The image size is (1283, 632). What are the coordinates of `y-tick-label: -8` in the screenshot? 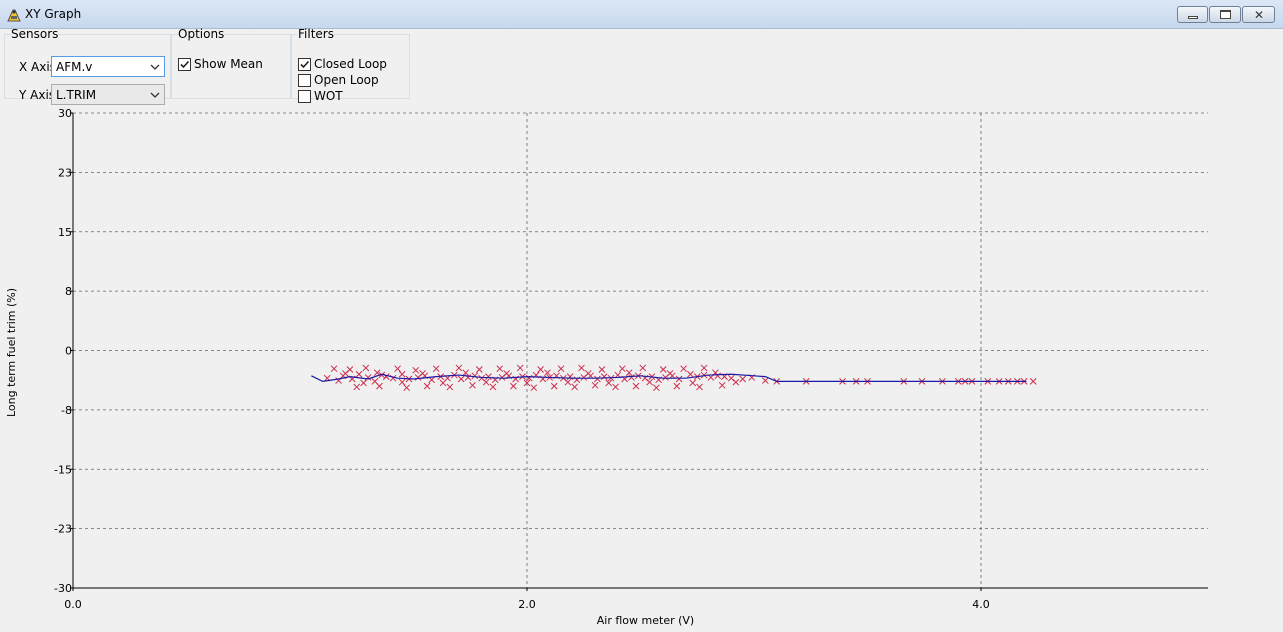 It's located at (66, 410).